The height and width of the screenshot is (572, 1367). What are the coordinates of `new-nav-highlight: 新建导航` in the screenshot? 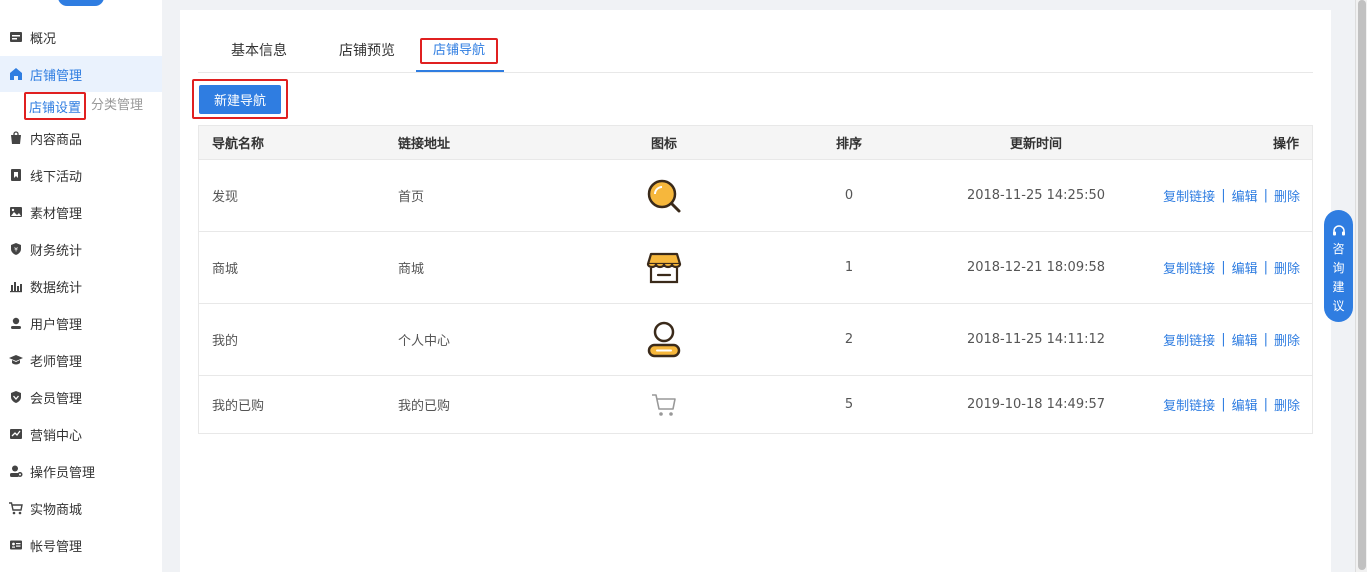 It's located at (240, 99).